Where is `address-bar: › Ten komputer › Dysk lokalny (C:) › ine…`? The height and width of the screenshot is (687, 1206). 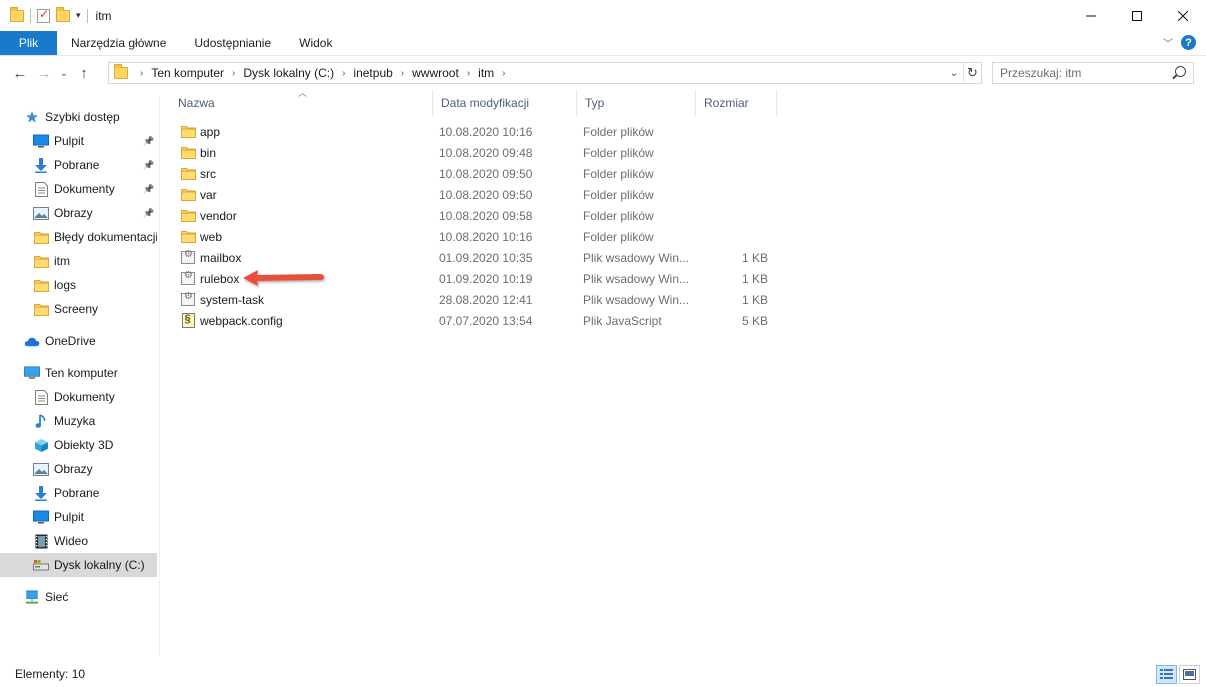 address-bar: › Ten komputer › Dysk lokalny (C:) › ine… is located at coordinates (545, 73).